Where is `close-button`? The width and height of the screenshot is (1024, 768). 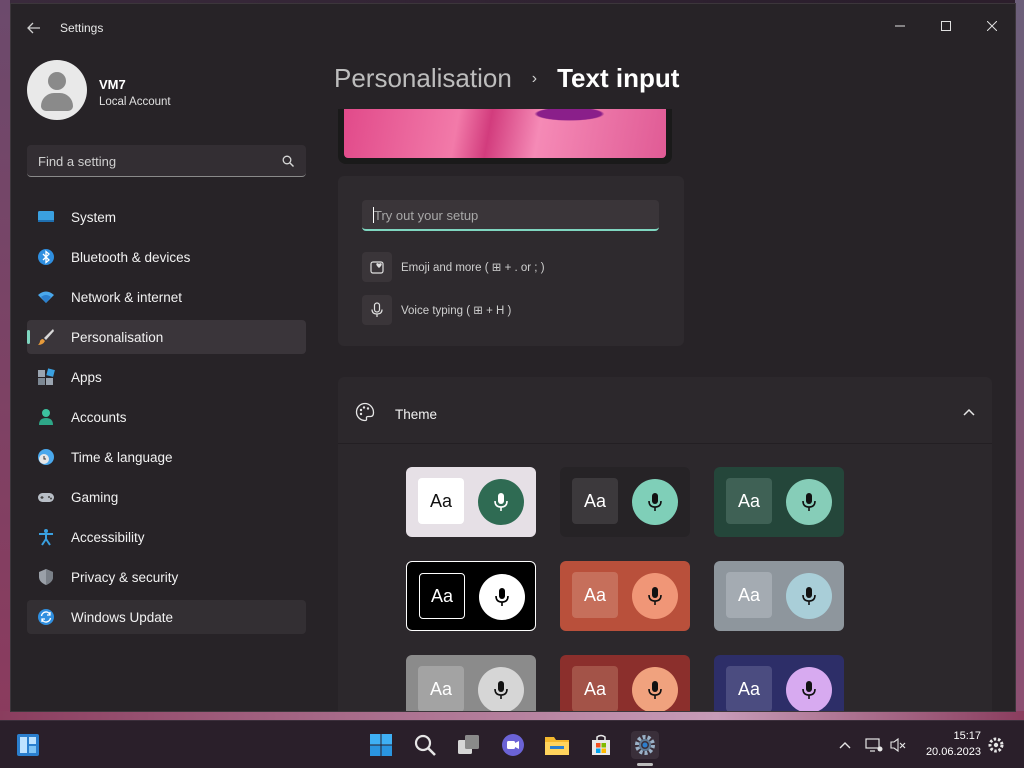 close-button is located at coordinates (992, 26).